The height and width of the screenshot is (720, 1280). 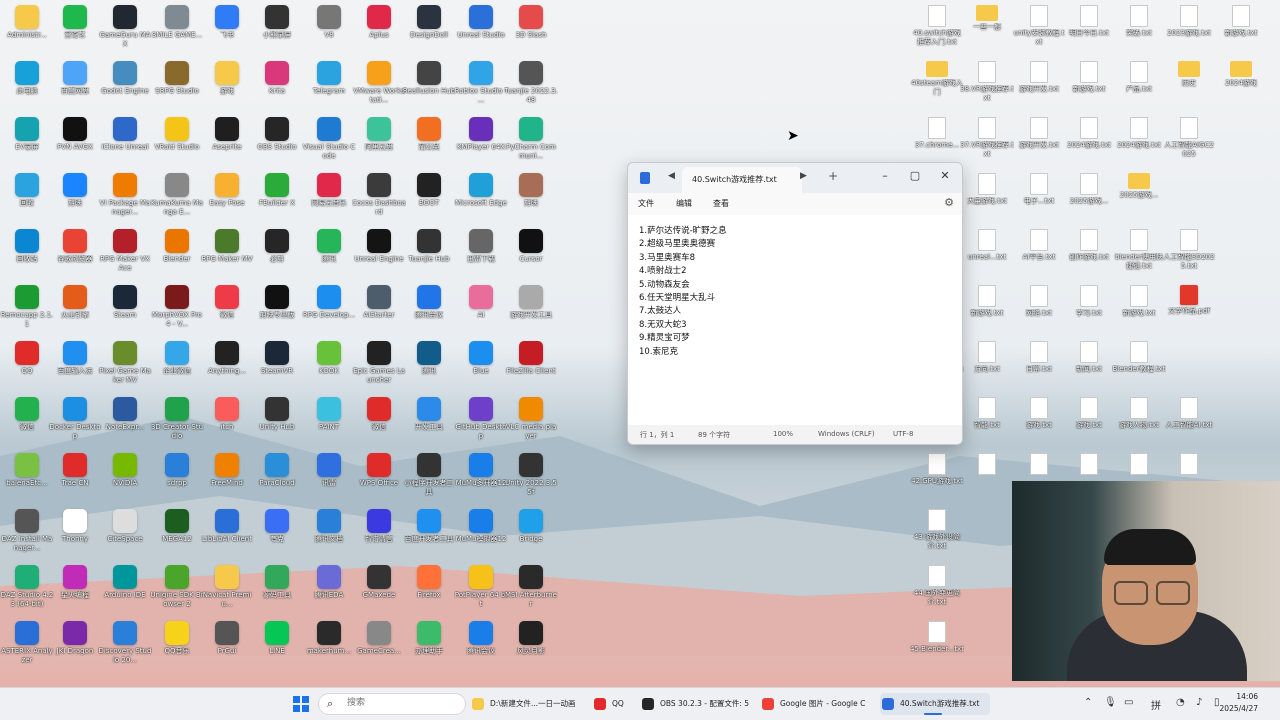 What do you see at coordinates (615, 704) in the screenshot?
I see `taskbar-app: QQ` at bounding box center [615, 704].